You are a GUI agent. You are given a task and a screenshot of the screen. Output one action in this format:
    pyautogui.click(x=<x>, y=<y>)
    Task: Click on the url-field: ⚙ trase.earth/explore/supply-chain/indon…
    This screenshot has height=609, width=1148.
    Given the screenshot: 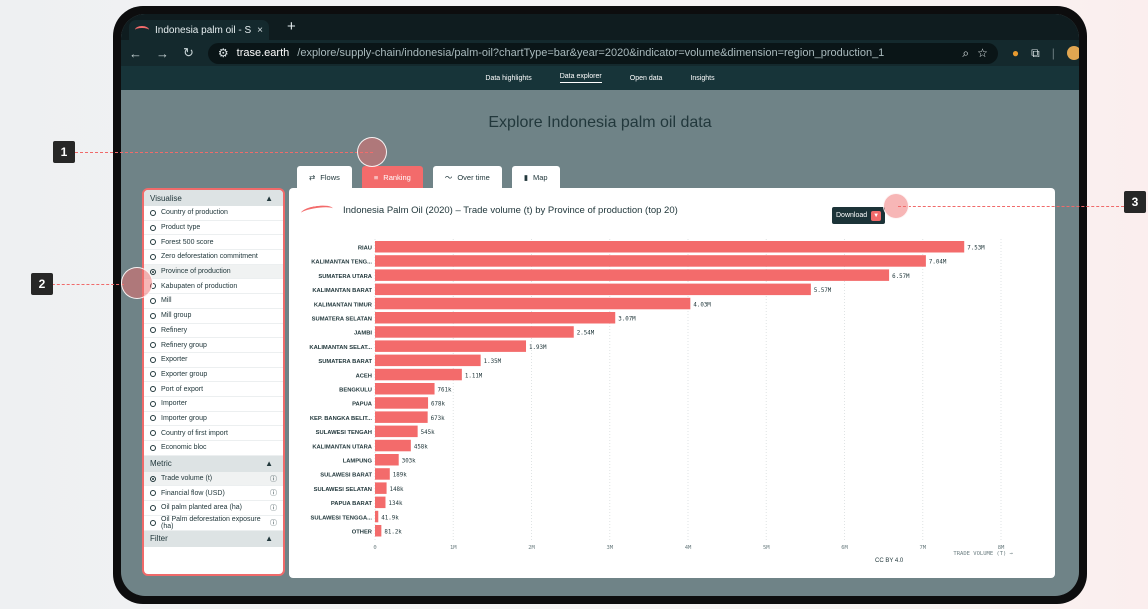 What is the action you would take?
    pyautogui.click(x=602, y=53)
    